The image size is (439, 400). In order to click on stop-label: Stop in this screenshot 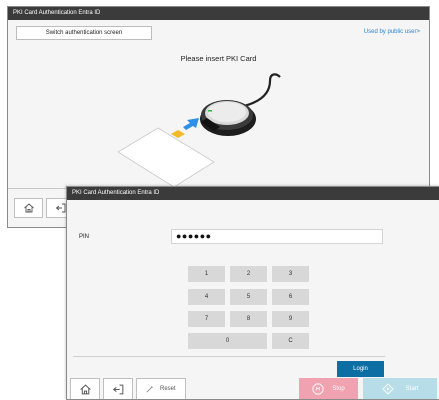, I will do `click(338, 389)`.